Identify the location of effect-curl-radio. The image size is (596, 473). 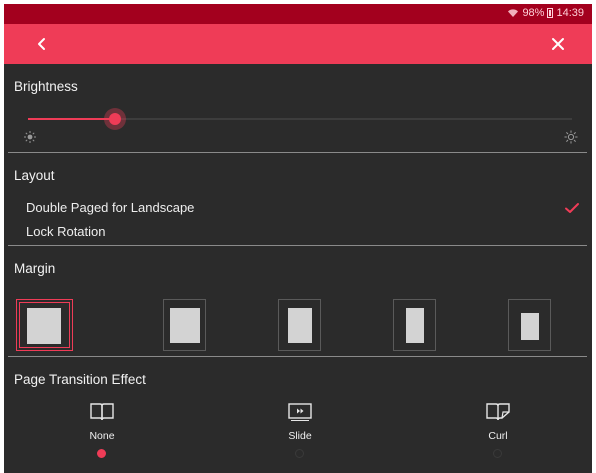
(497, 453).